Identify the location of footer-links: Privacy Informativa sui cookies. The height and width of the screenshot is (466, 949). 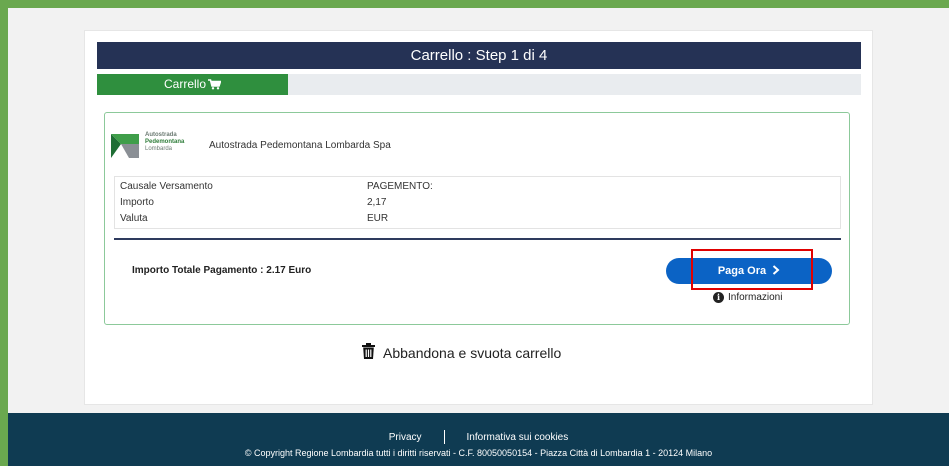
(478, 437).